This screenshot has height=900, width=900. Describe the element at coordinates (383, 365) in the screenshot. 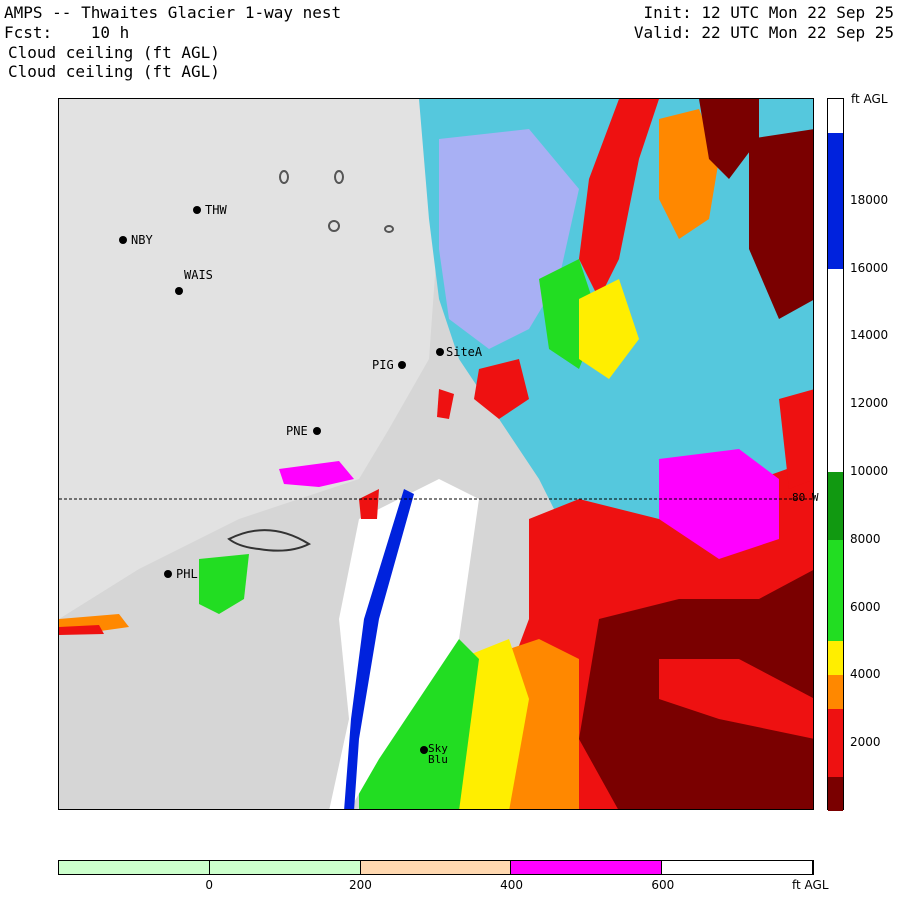

I see `station-label-pig: PIG` at that location.